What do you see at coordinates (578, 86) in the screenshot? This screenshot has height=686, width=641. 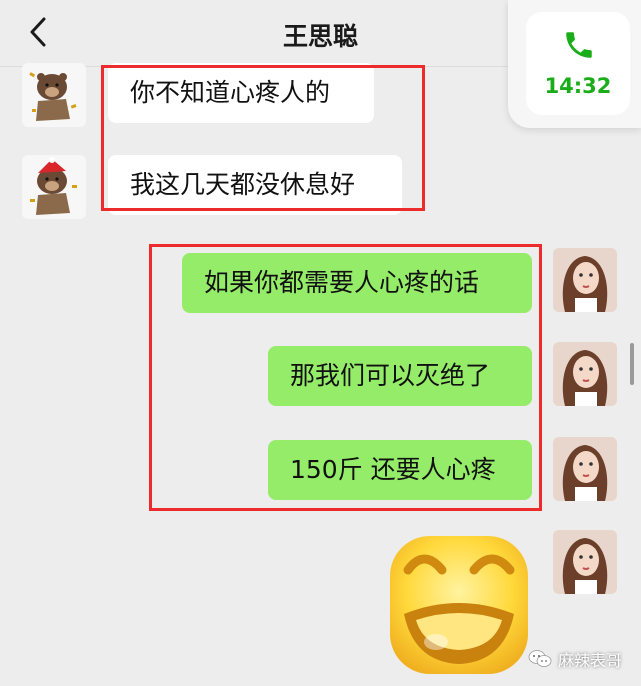 I see `call-duration: 14:32` at bounding box center [578, 86].